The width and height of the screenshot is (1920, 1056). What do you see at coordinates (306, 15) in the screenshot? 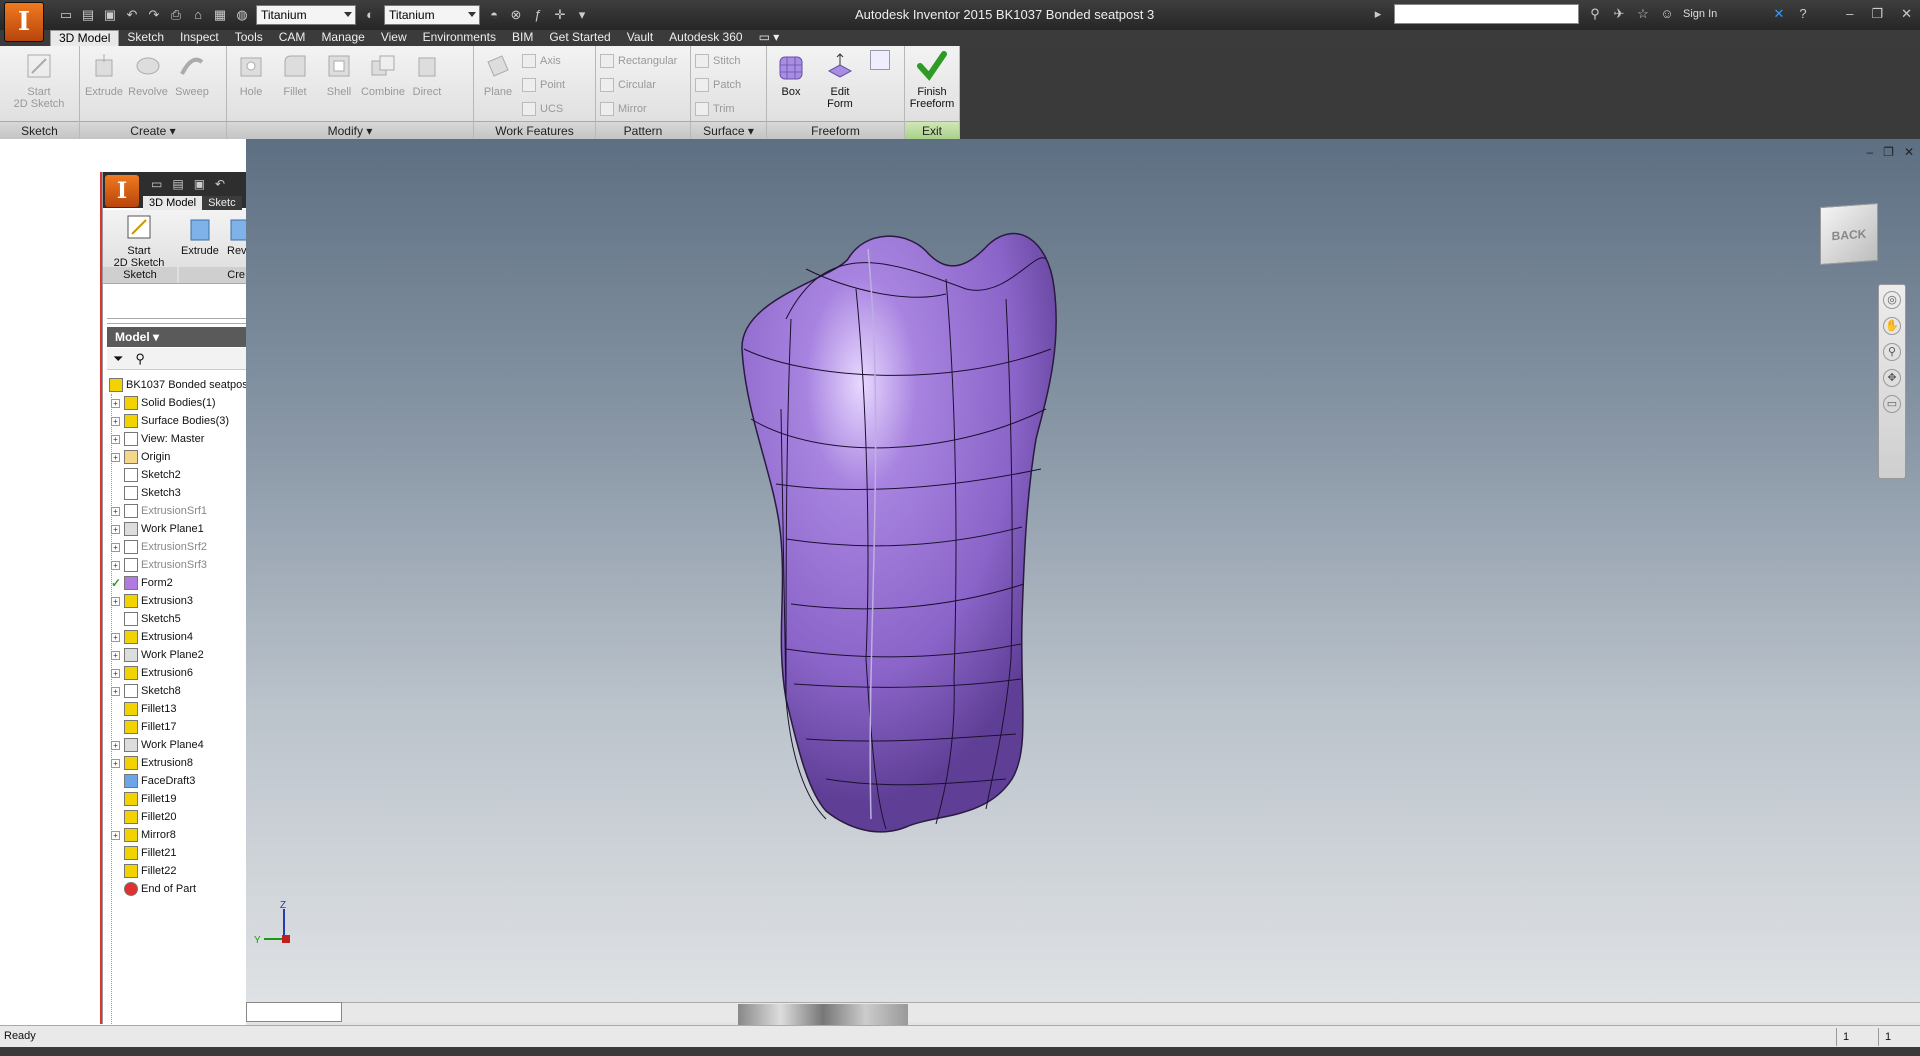
I see `material-combo: Titanium` at bounding box center [306, 15].